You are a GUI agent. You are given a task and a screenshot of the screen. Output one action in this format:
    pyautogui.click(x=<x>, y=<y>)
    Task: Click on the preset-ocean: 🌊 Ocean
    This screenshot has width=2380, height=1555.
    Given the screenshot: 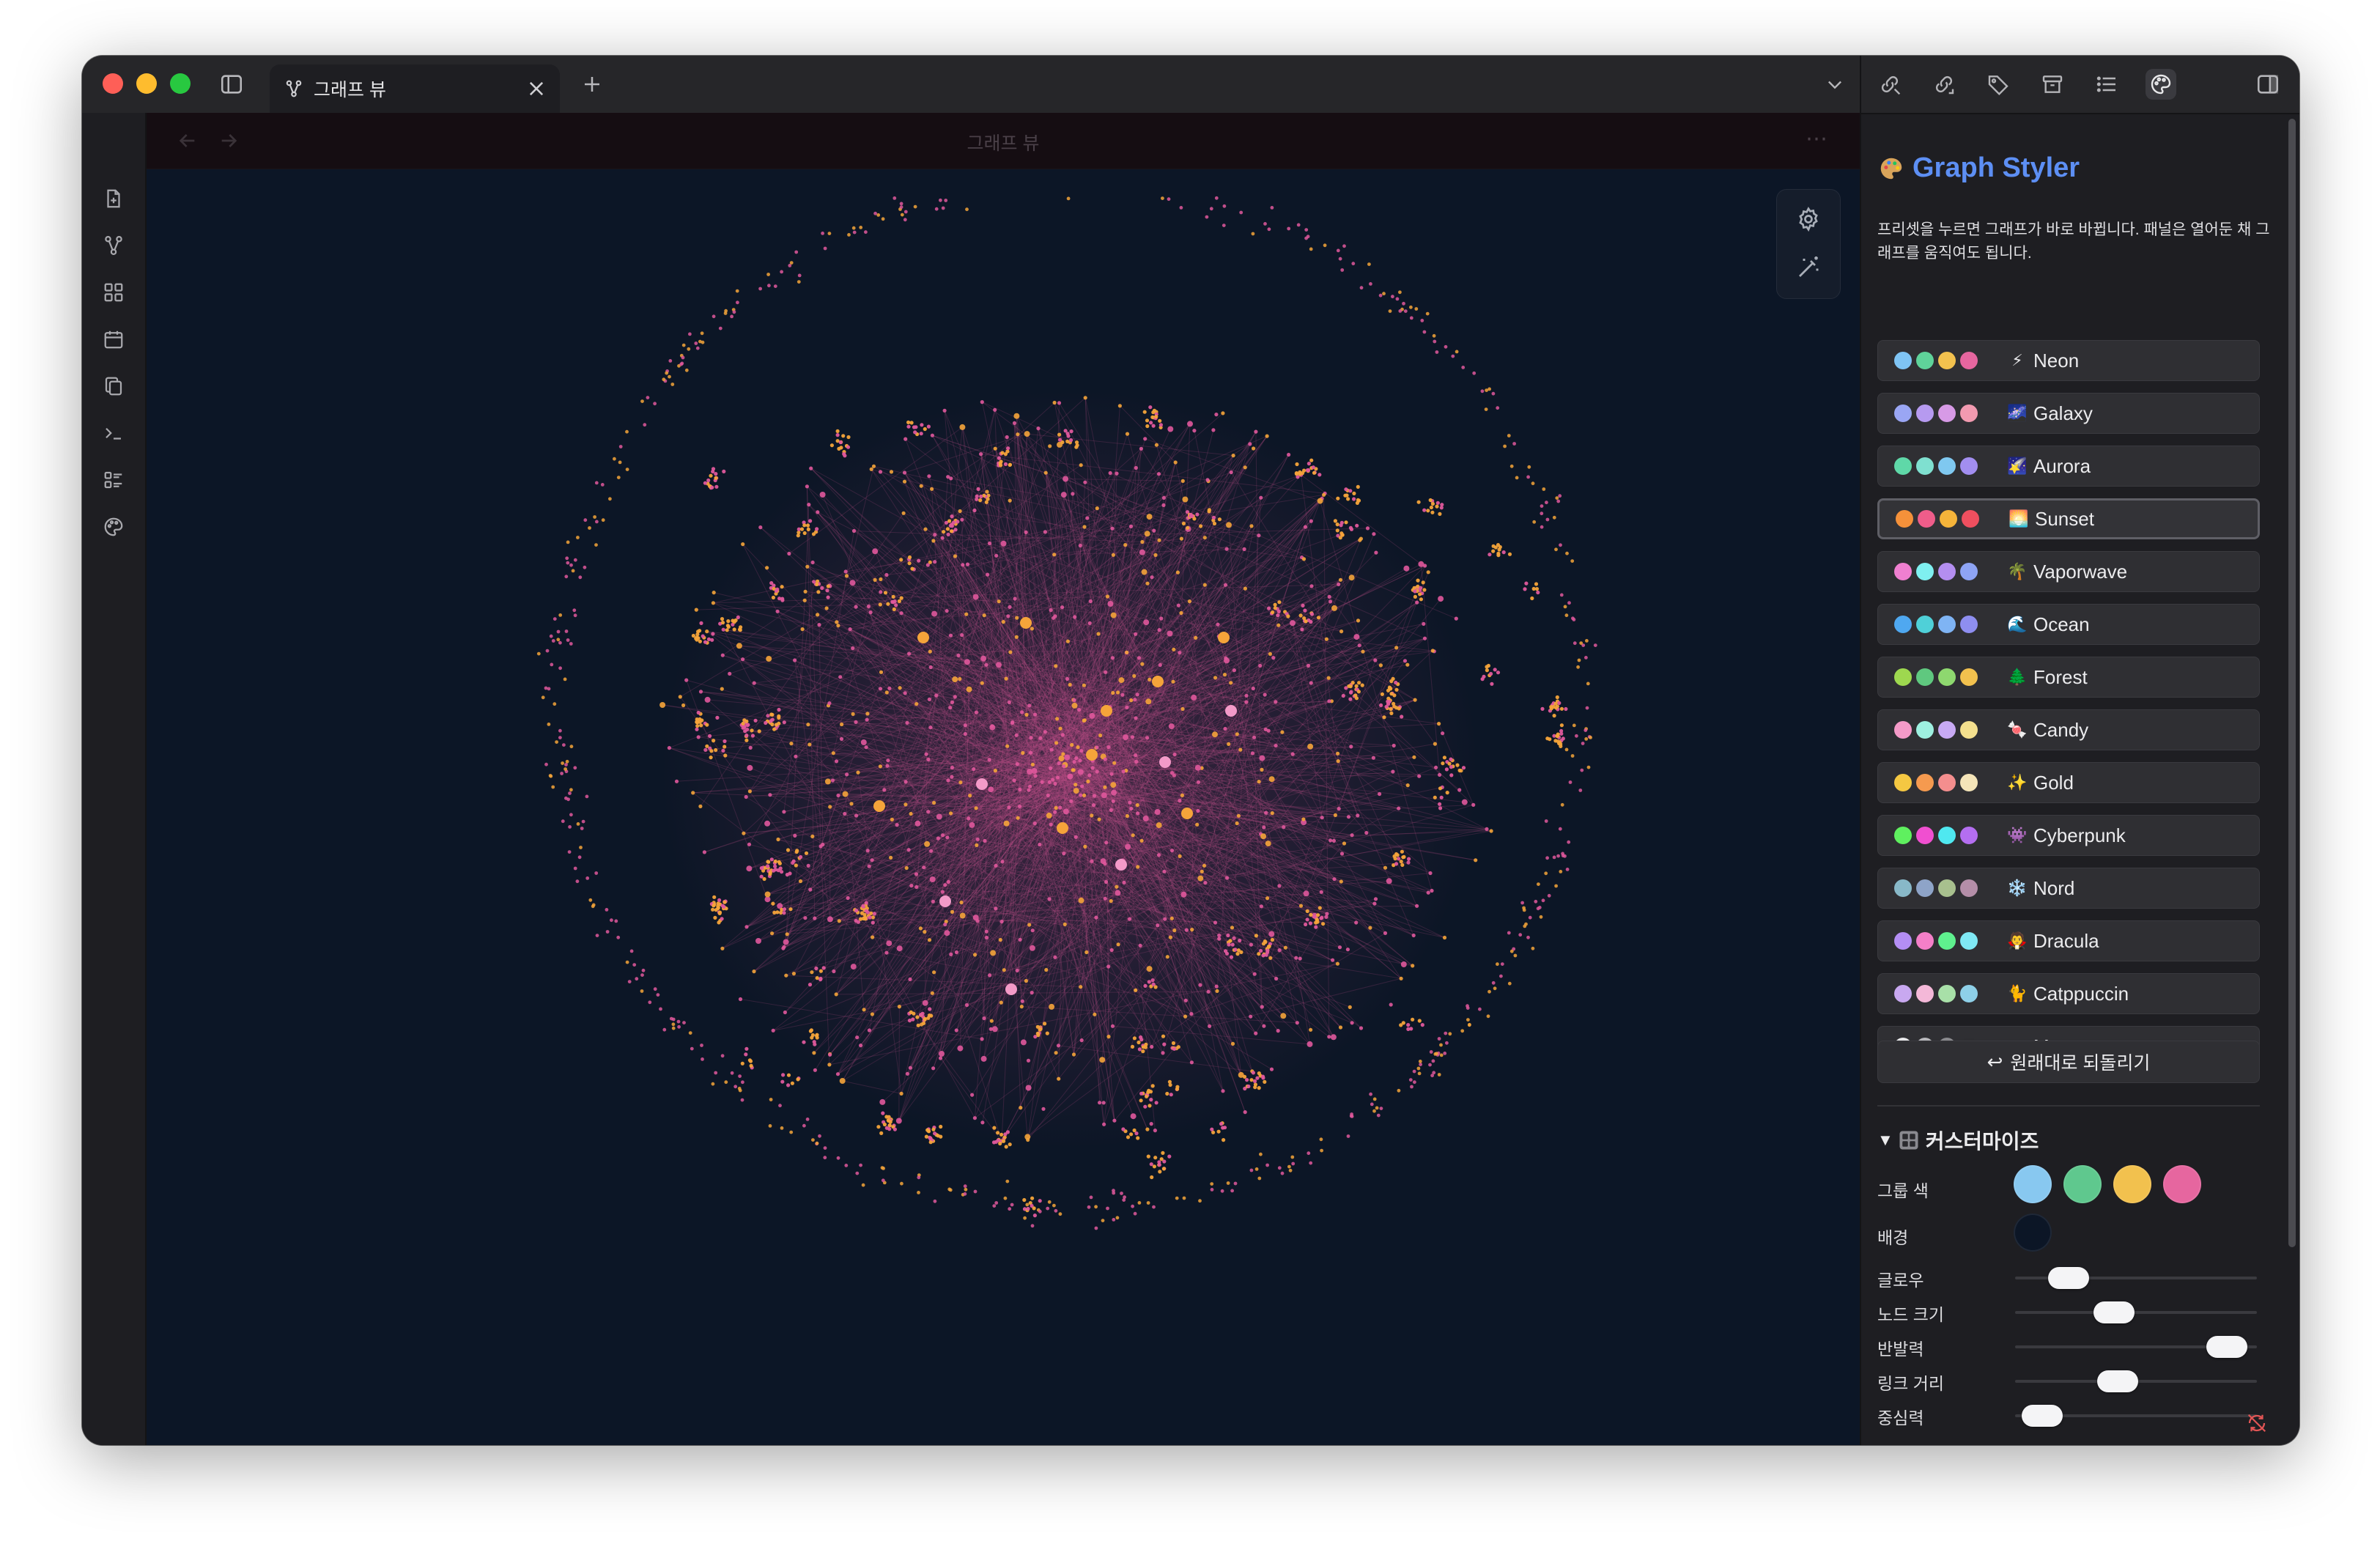 What is the action you would take?
    pyautogui.click(x=2068, y=624)
    